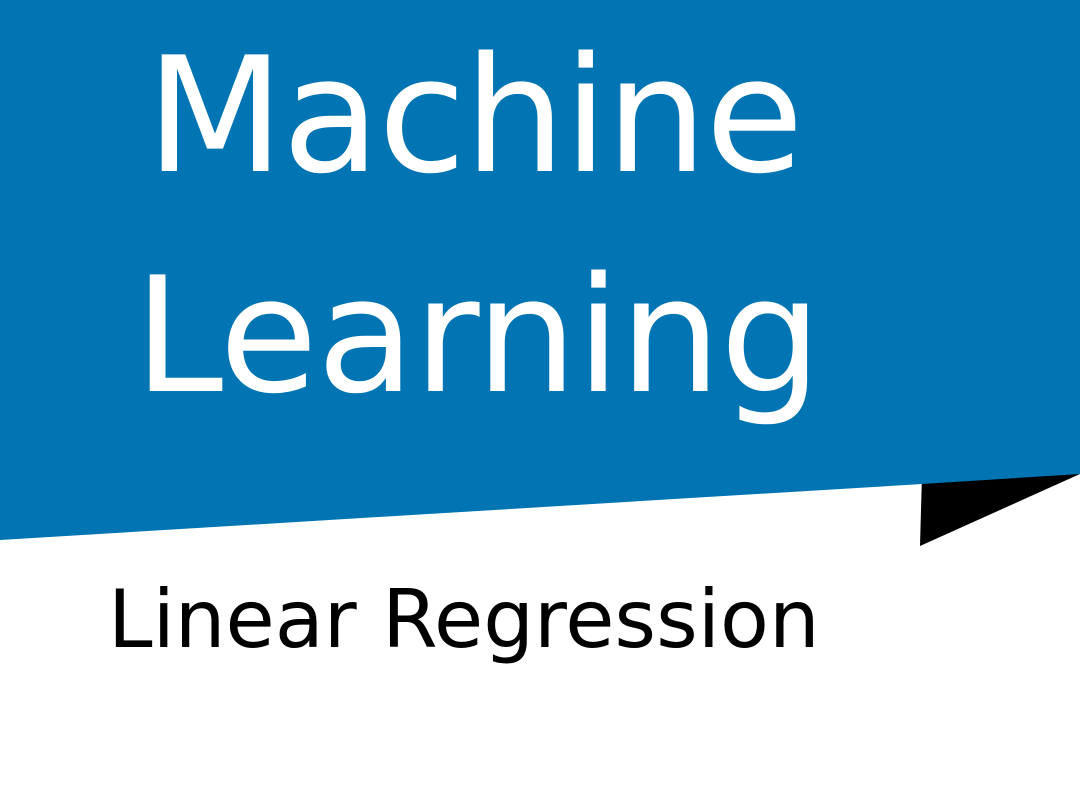 Image resolution: width=1080 pixels, height=810 pixels. What do you see at coordinates (464, 619) in the screenshot?
I see `subtitle: Linear Regression` at bounding box center [464, 619].